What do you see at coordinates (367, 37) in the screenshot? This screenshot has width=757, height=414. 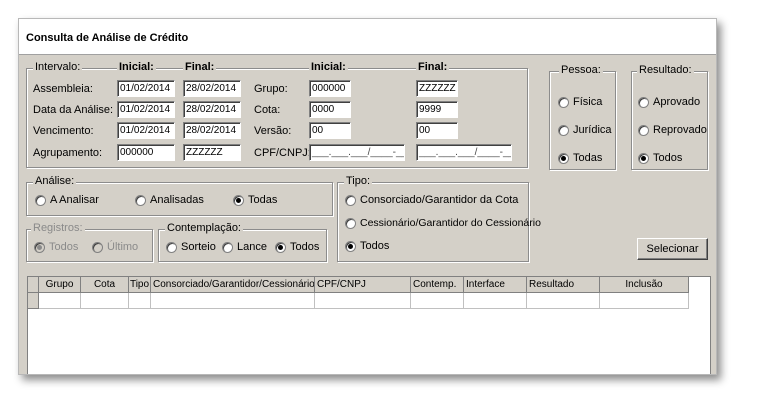 I see `title-bar: Consulta de Análise de Crédito` at bounding box center [367, 37].